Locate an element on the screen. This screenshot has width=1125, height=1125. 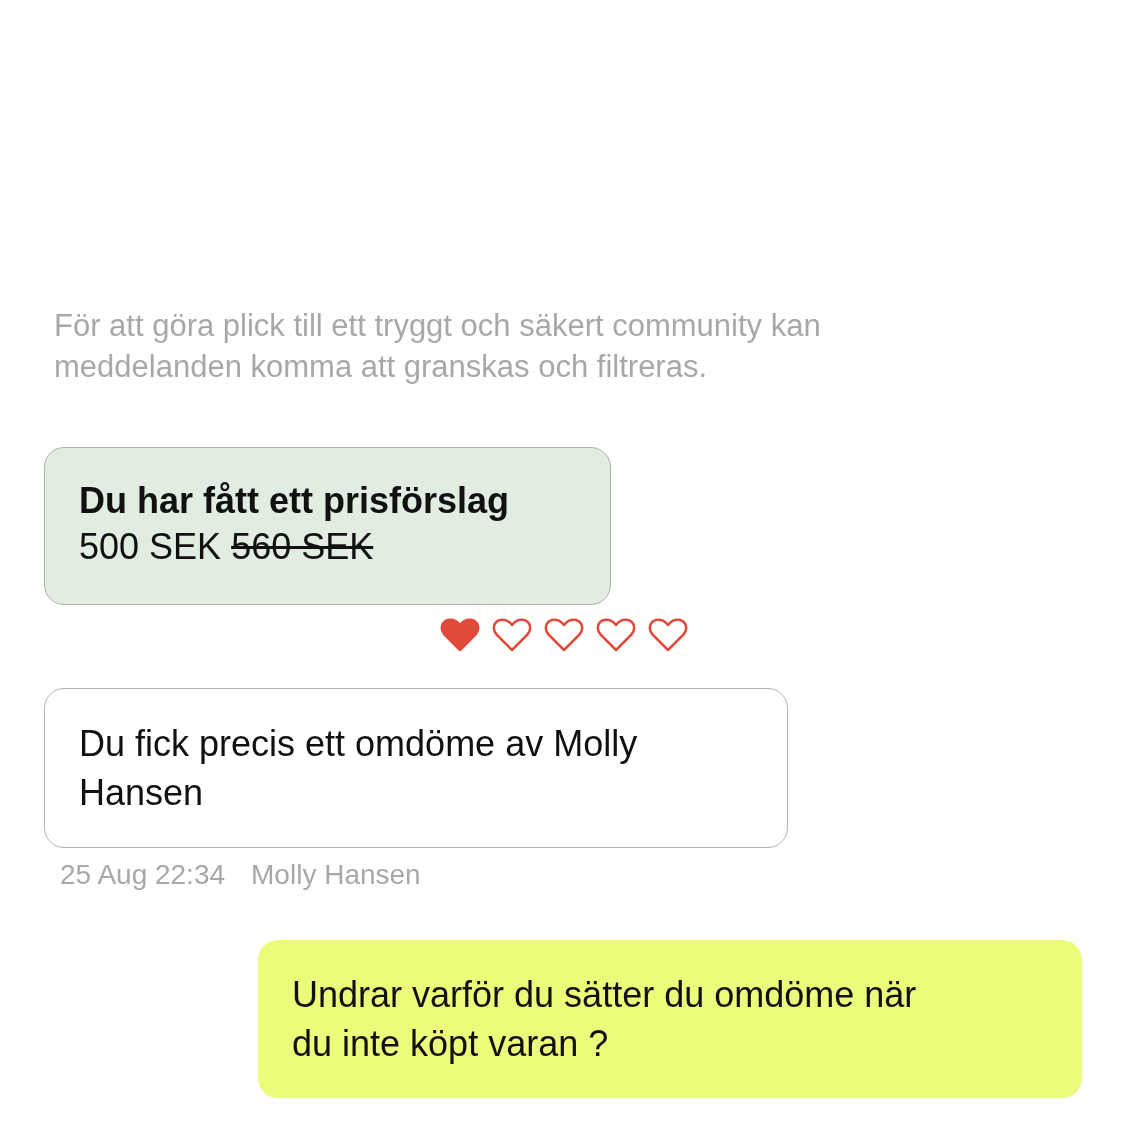
old-price: 560 SEK is located at coordinates (302, 546).